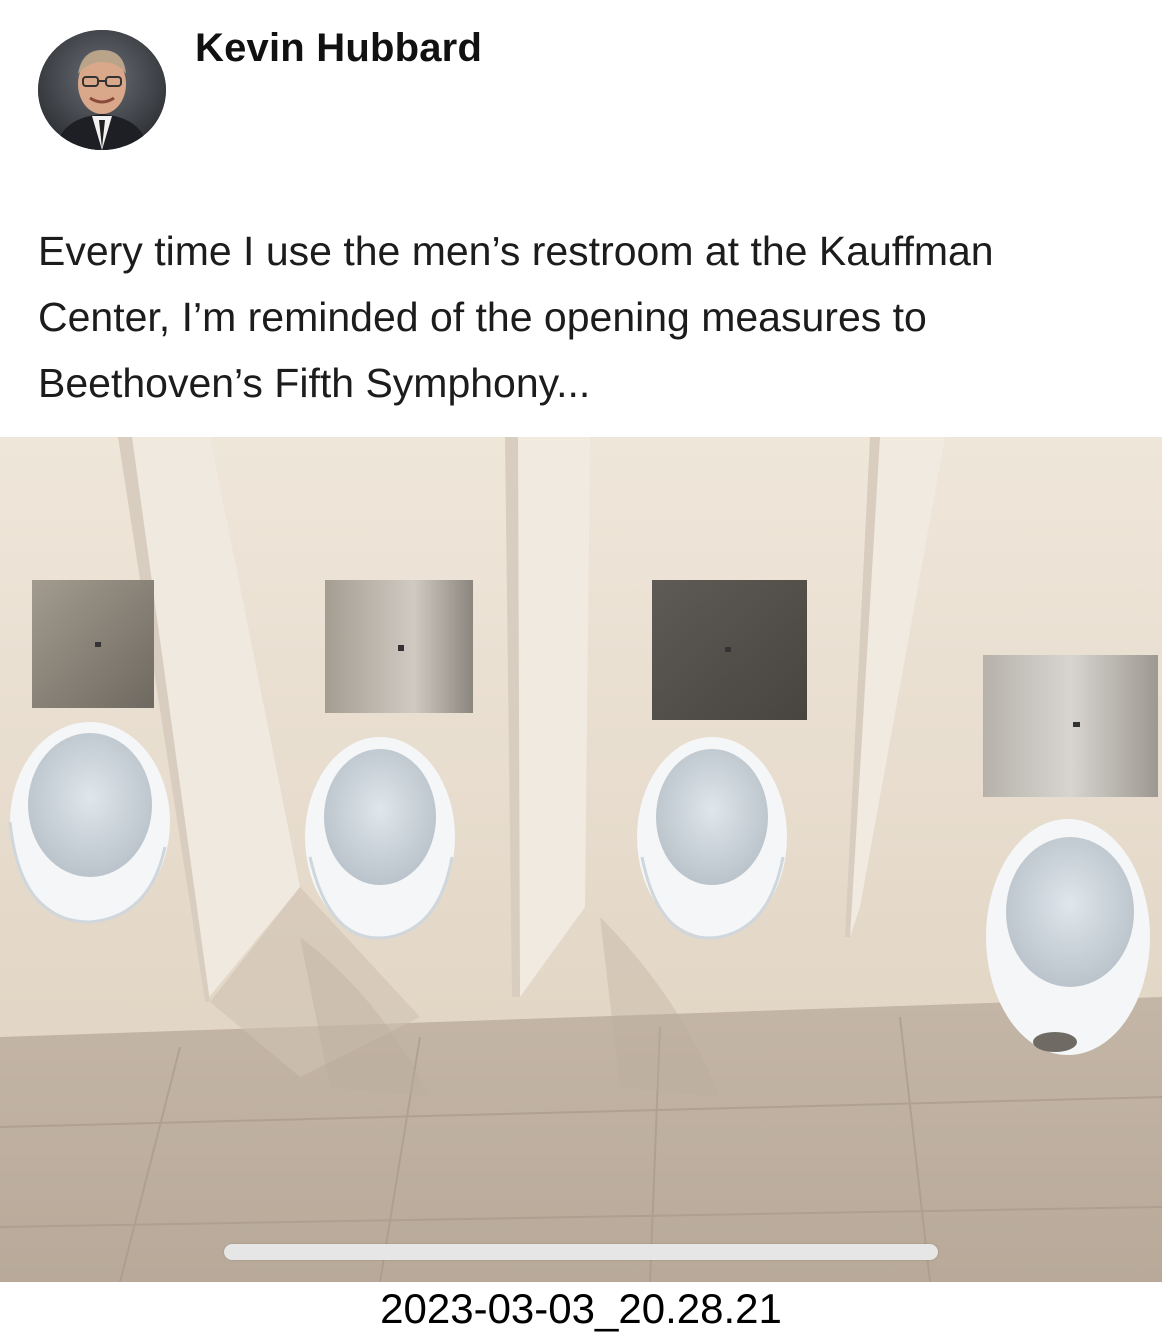  I want to click on author-avatar, so click(102, 90).